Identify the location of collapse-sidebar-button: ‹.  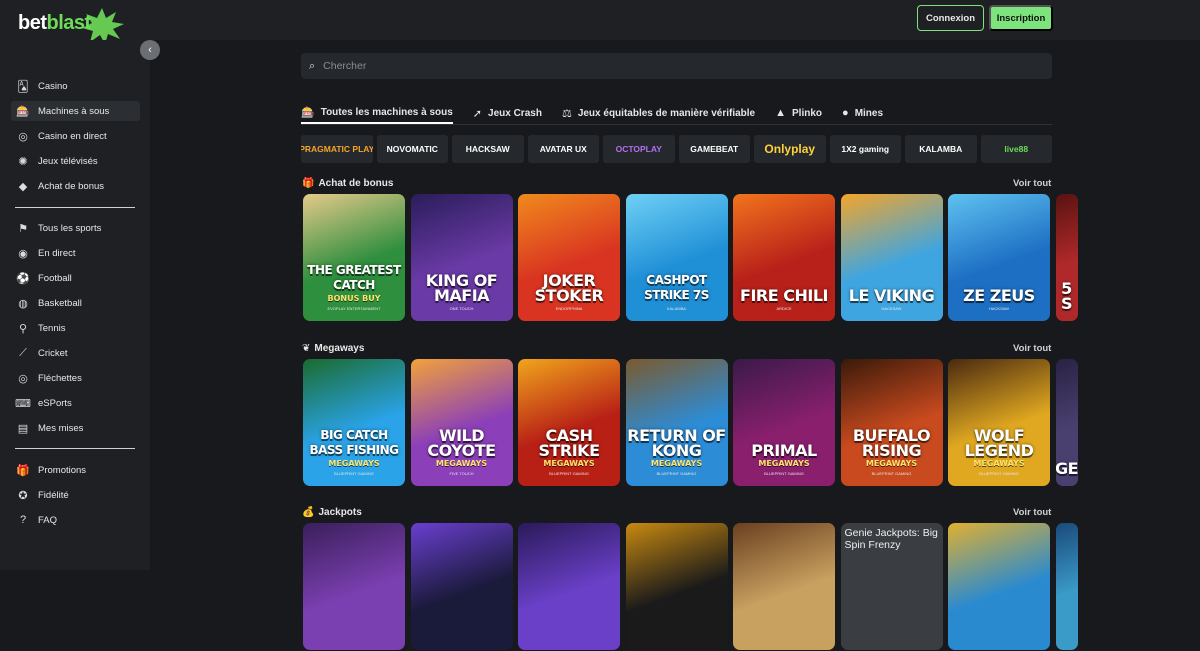
(150, 50).